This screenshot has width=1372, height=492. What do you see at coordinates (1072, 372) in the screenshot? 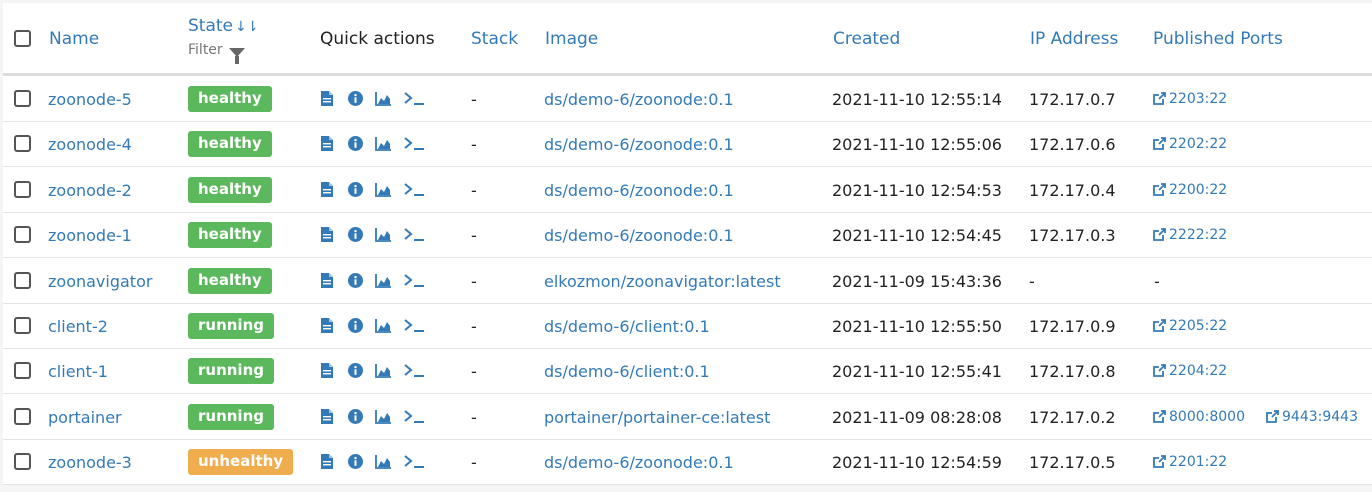
I see `ip-address-value: 172.17.0.8` at bounding box center [1072, 372].